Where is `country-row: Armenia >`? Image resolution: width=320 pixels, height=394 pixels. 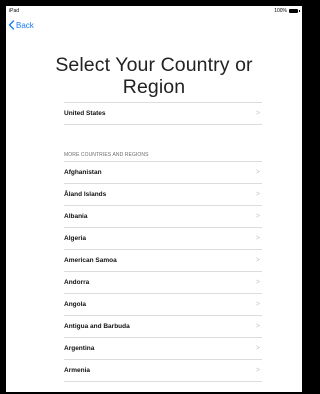 country-row: Armenia > is located at coordinates (163, 371).